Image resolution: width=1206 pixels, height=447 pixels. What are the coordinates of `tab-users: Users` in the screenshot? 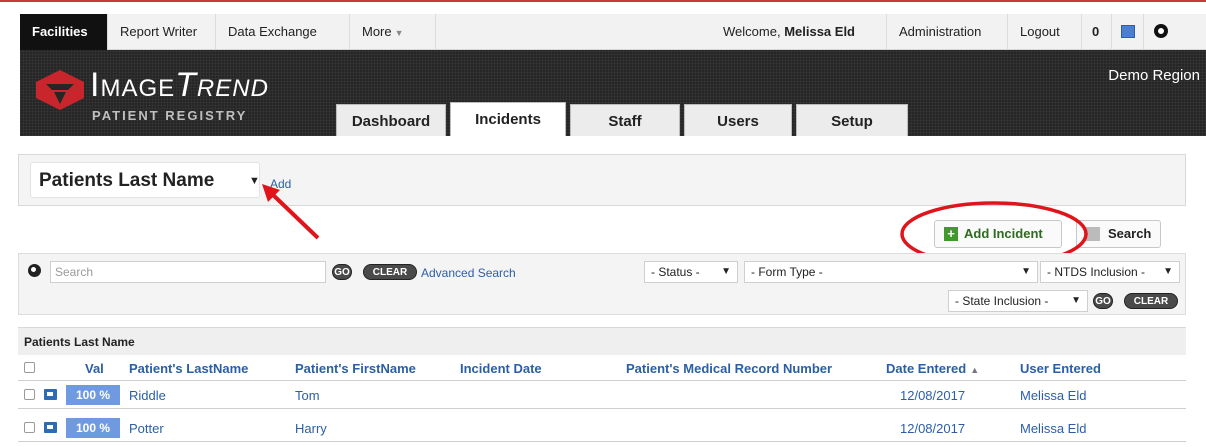 It's located at (738, 120).